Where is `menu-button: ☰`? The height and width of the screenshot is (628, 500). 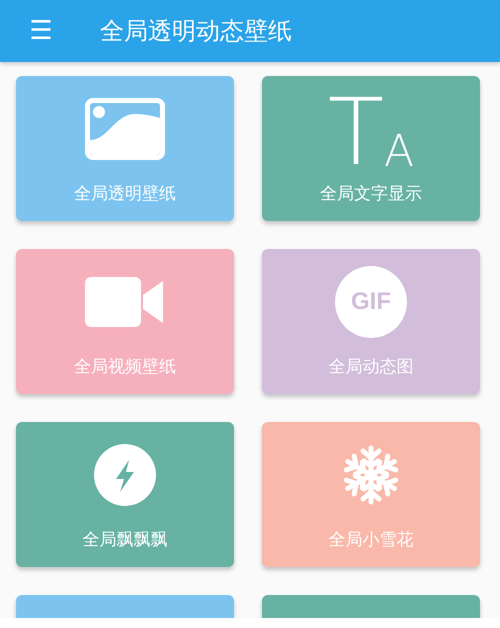
menu-button: ☰ is located at coordinates (41, 31).